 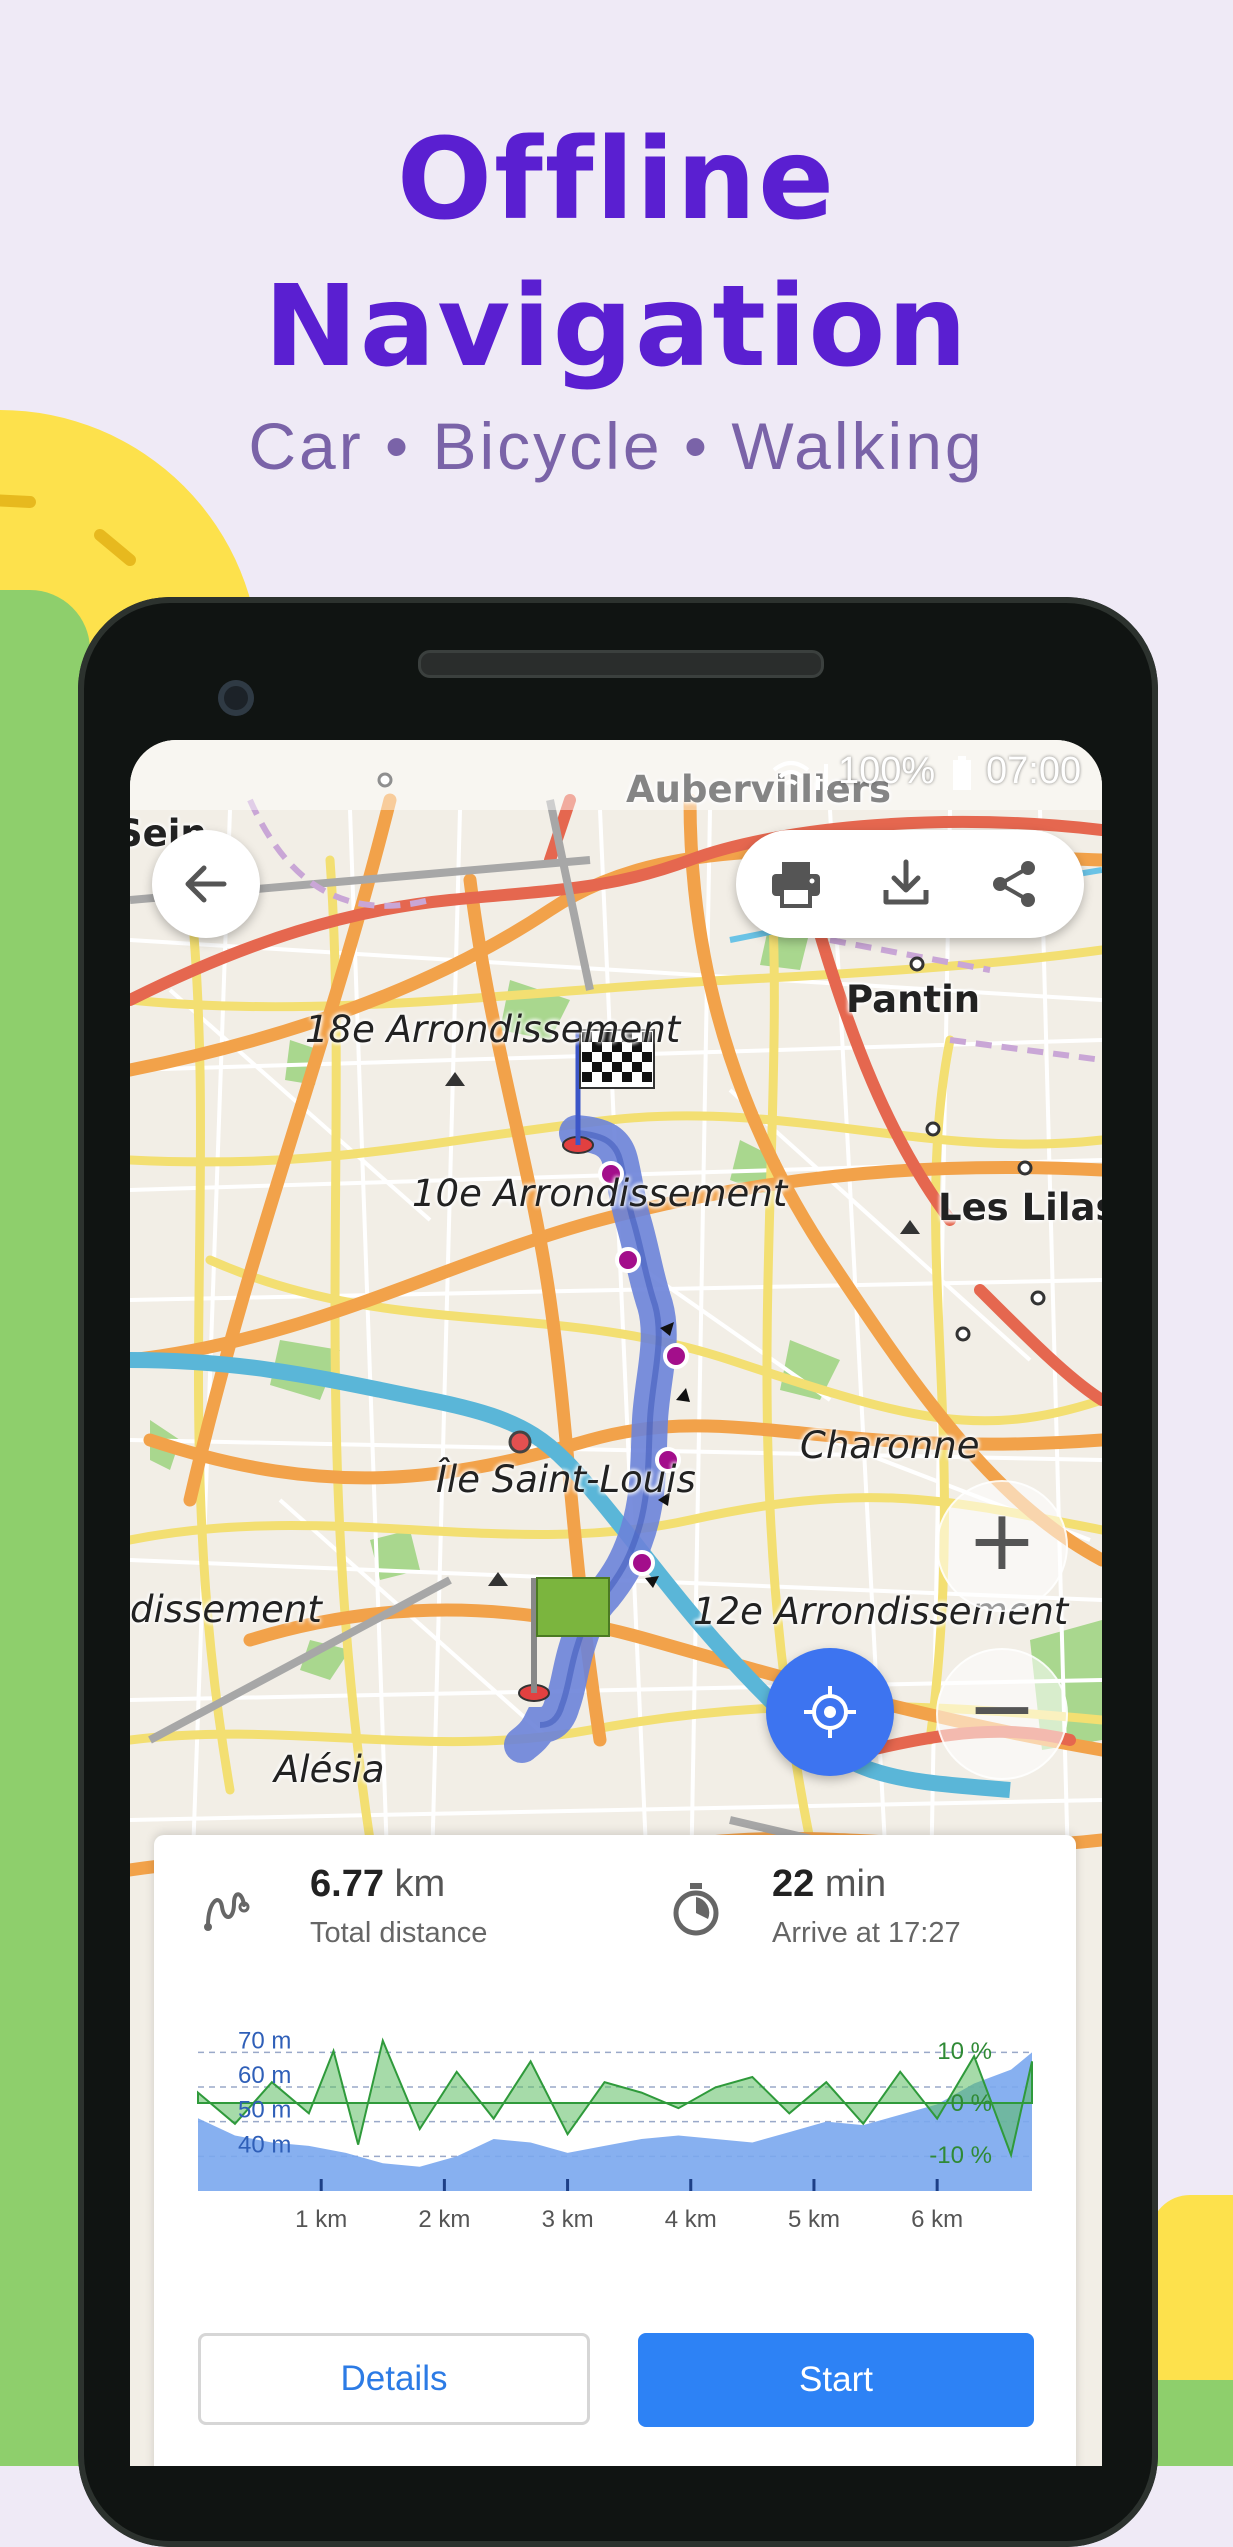 What do you see at coordinates (814, 2219) in the screenshot?
I see `x-axis-tick-label: 5 km` at bounding box center [814, 2219].